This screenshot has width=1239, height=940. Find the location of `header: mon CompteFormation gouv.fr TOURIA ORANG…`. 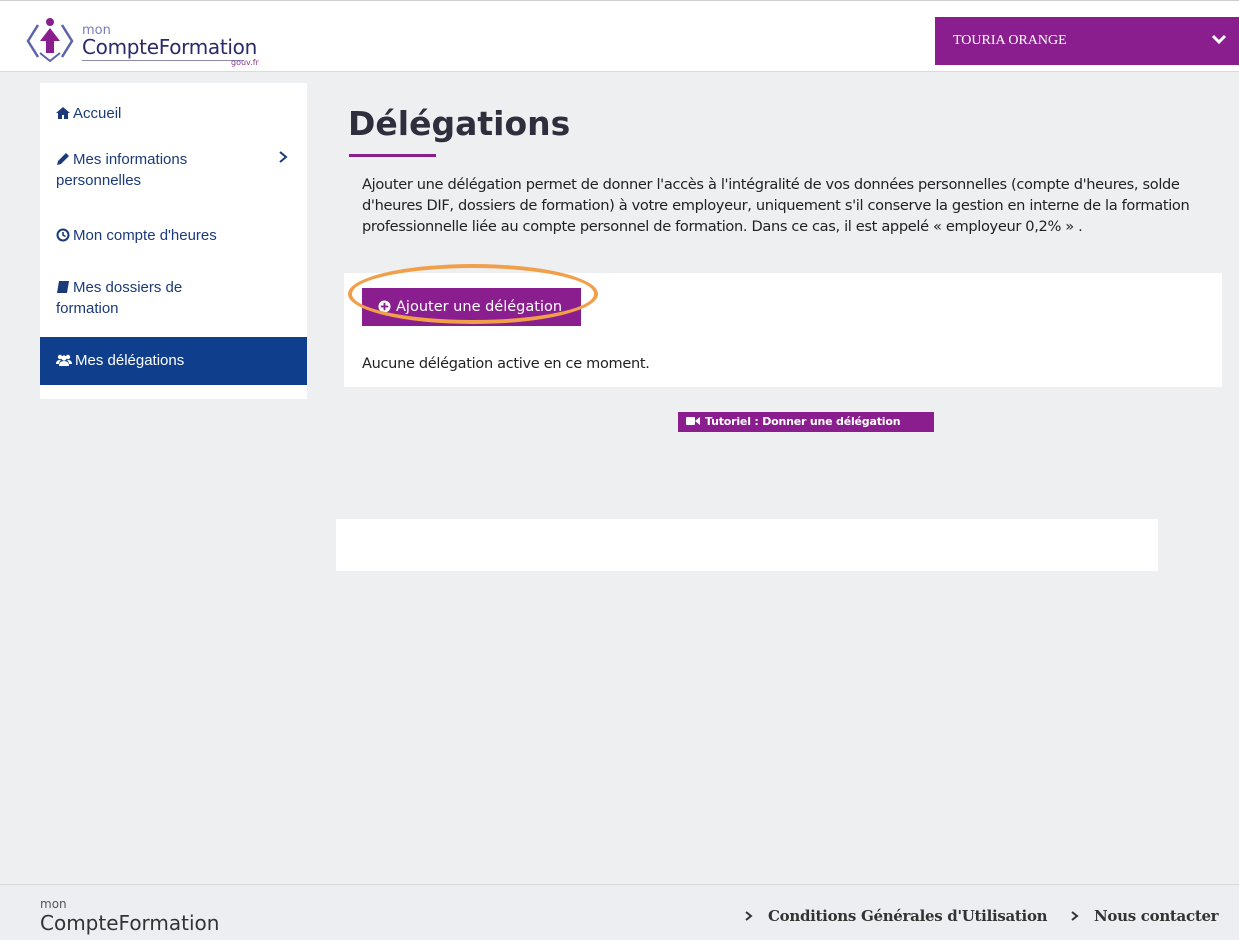

header: mon CompteFormation gouv.fr TOURIA ORANG… is located at coordinates (619, 36).